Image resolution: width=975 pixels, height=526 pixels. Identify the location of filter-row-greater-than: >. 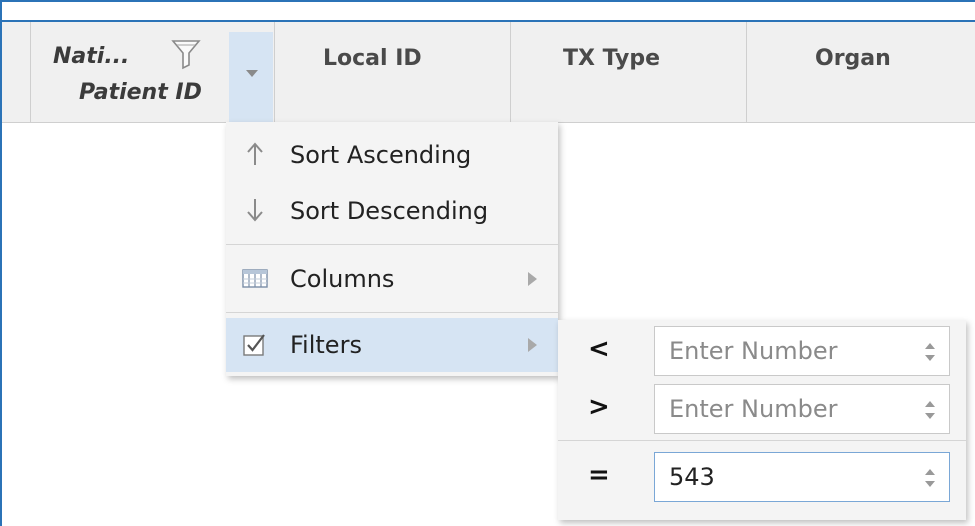
(762, 411).